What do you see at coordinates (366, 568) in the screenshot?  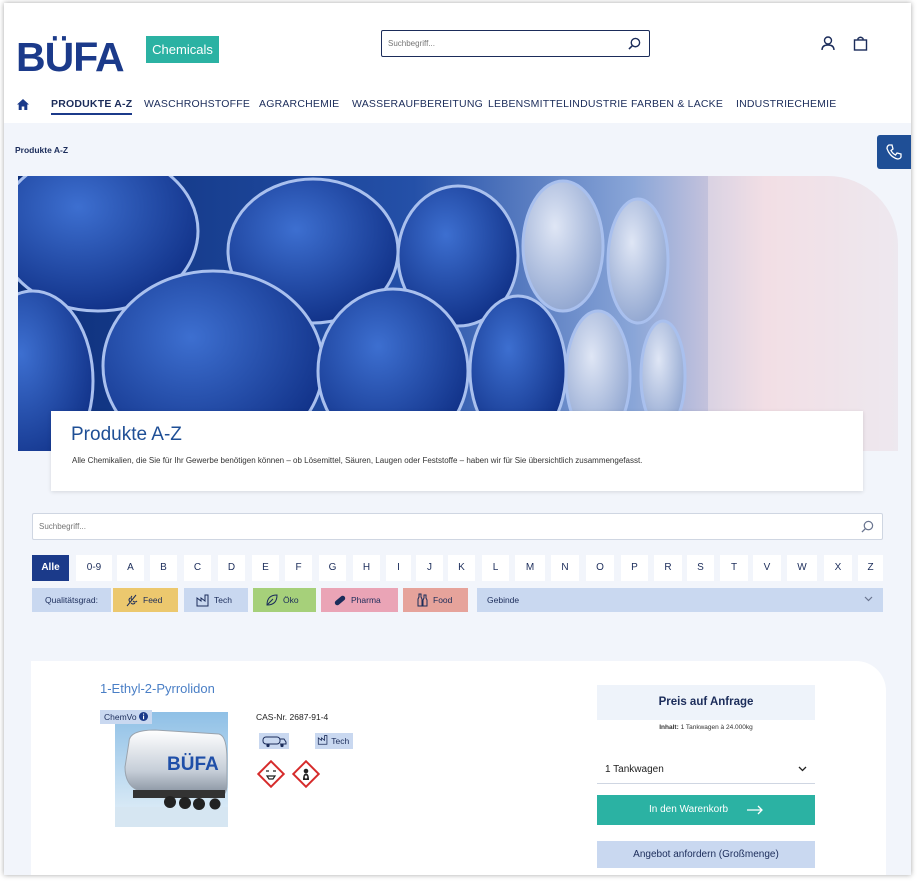 I see `letter-h: H` at bounding box center [366, 568].